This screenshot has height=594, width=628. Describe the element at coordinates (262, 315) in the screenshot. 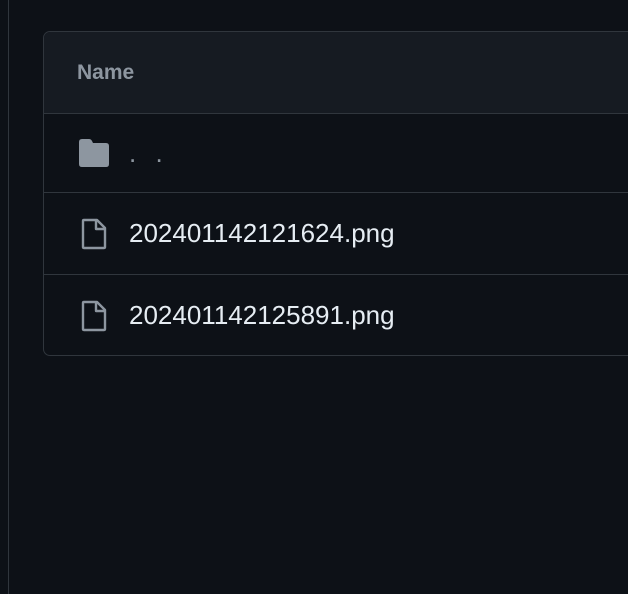

I see `file-link: 202401142125891.png` at that location.